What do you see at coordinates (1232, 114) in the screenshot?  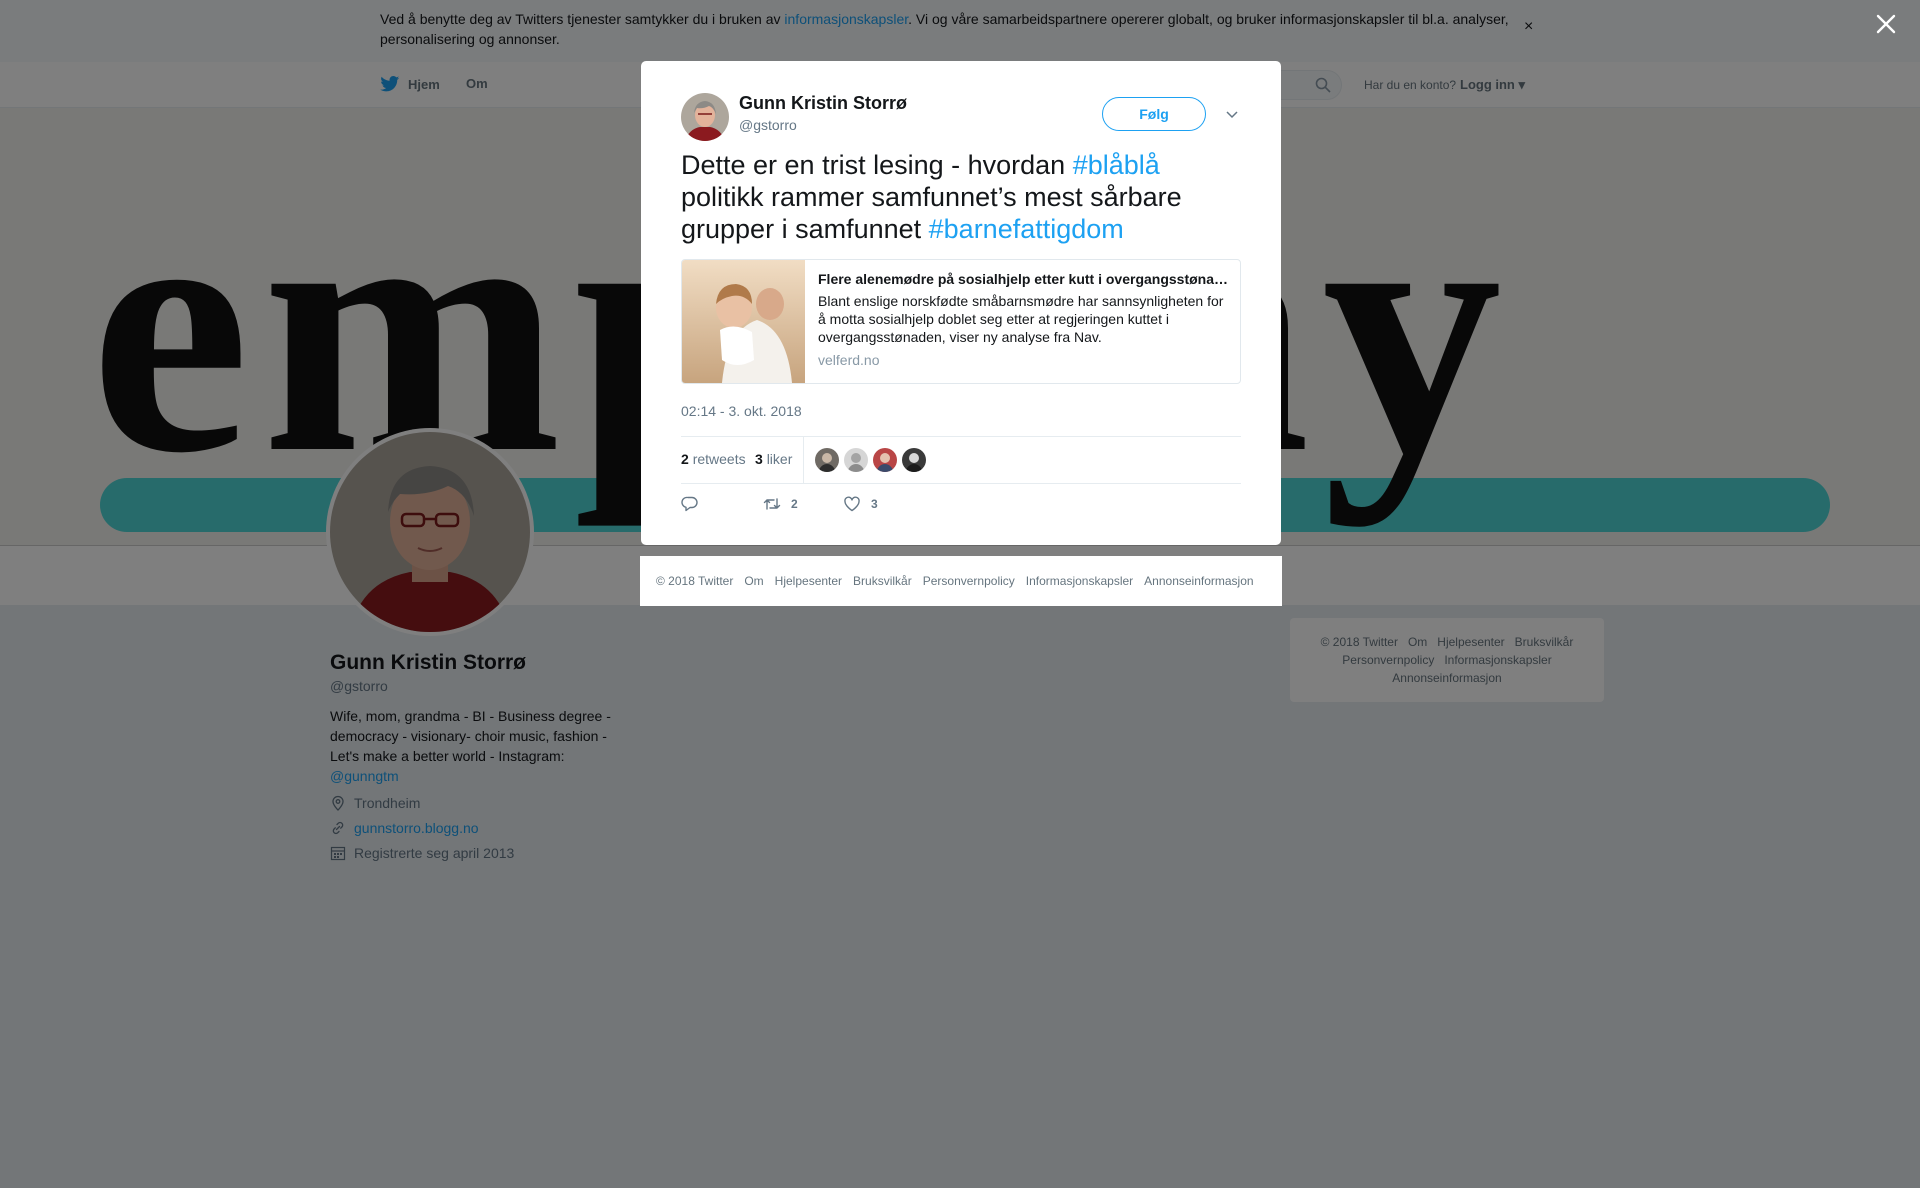 I see `chevron-down-icon` at bounding box center [1232, 114].